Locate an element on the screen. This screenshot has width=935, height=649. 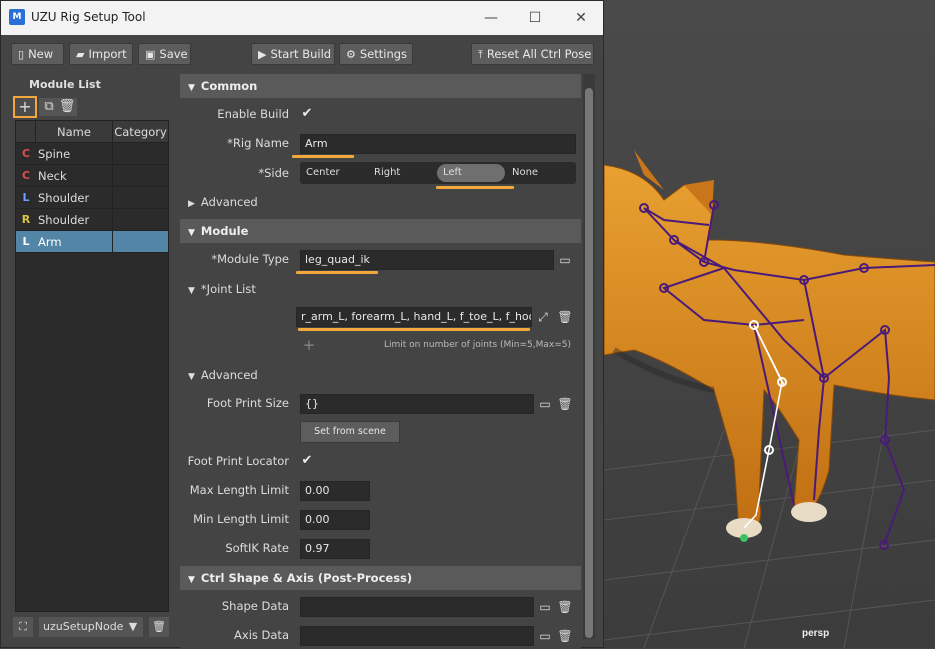
table-row: L Shoulder is located at coordinates (92, 198).